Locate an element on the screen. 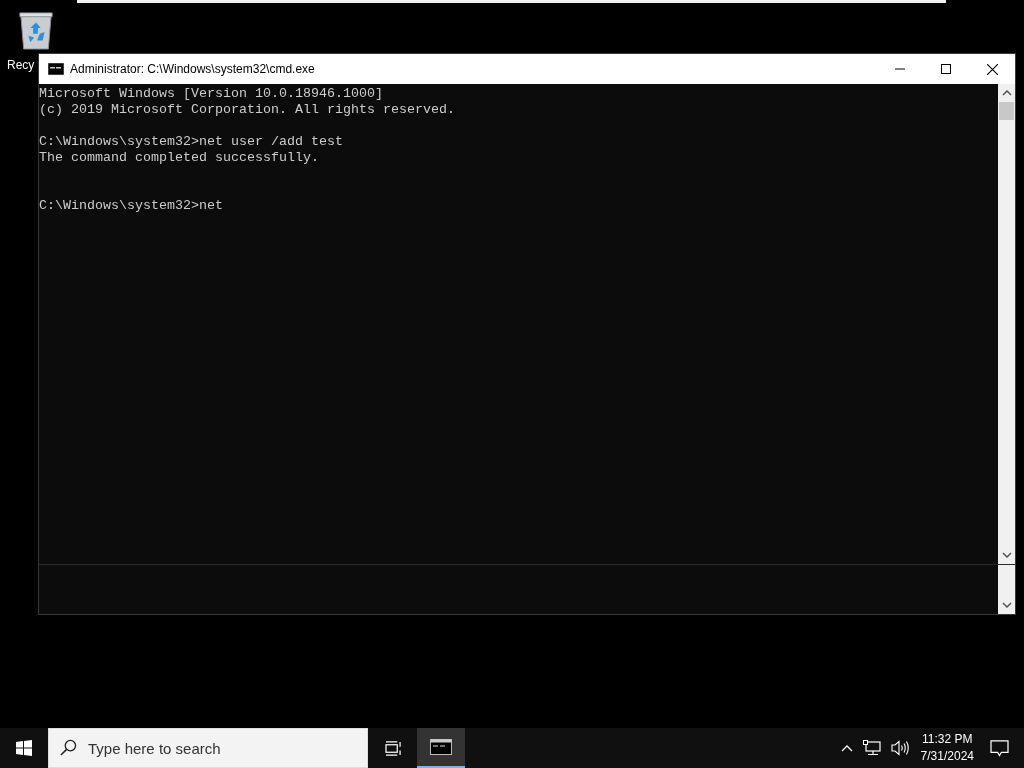 Image resolution: width=1024 pixels, height=768 pixels. console-taskbar-button is located at coordinates (441, 748).